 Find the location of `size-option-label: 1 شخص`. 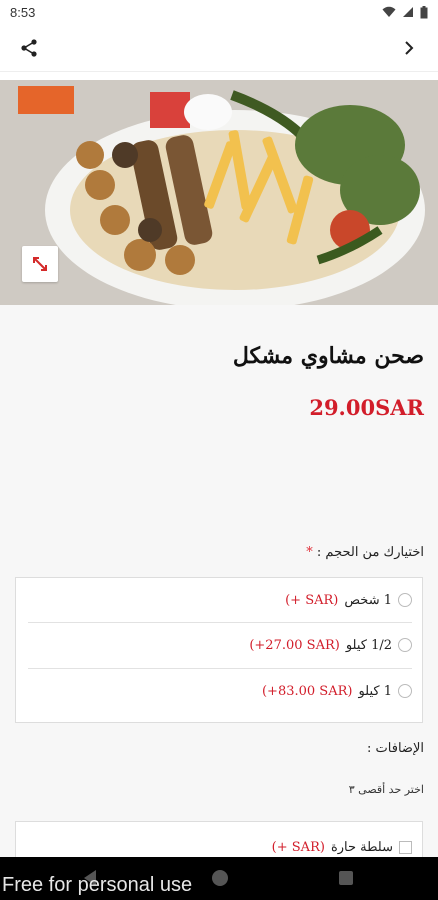

size-option-label: 1 شخص is located at coordinates (368, 600).